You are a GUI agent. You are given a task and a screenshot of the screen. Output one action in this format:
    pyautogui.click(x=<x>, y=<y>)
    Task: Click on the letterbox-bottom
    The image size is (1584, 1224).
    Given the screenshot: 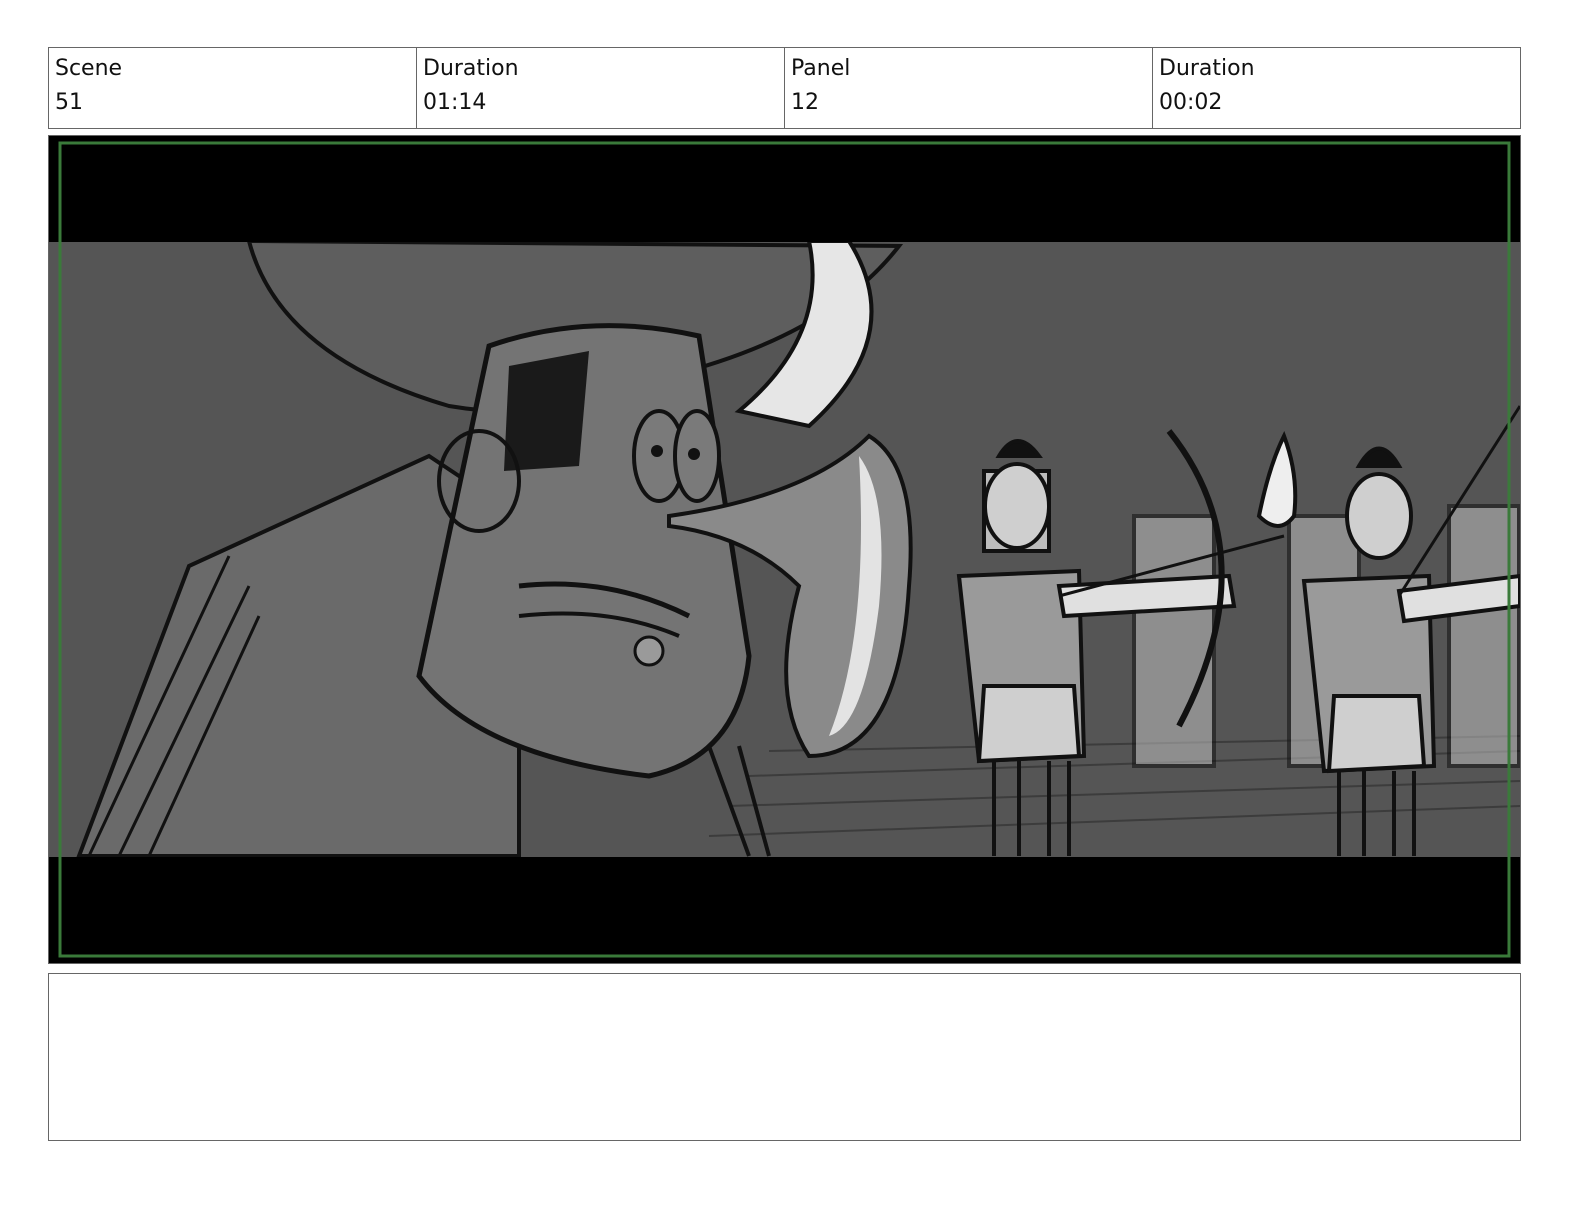 What is the action you would take?
    pyautogui.click(x=784, y=910)
    